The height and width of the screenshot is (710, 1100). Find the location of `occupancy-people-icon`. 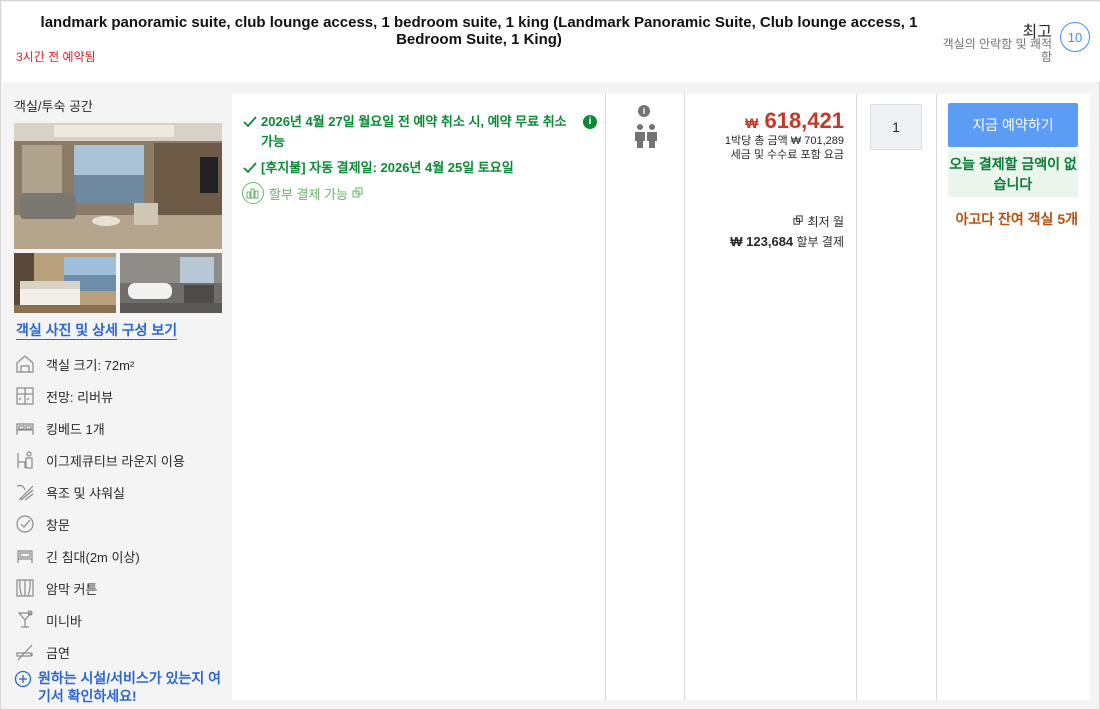

occupancy-people-icon is located at coordinates (646, 136).